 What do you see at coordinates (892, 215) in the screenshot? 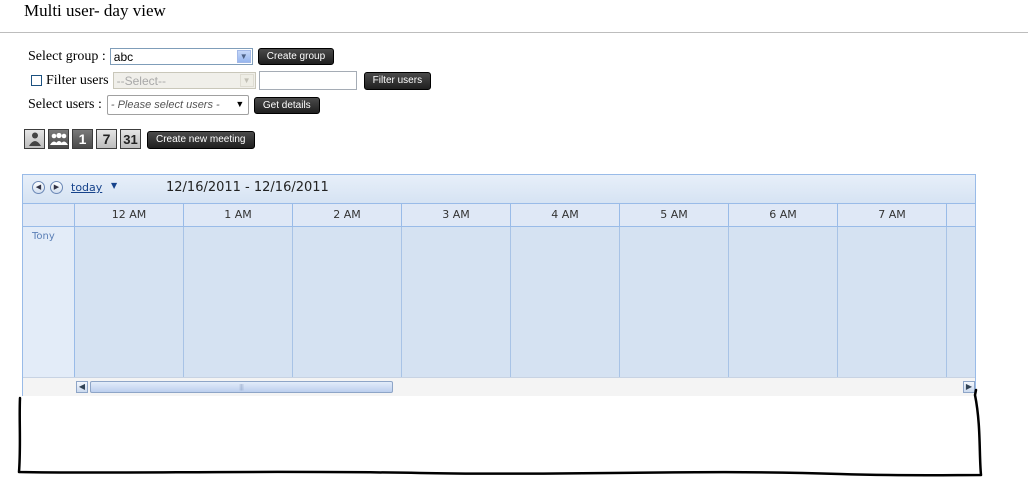
I see `hour-header-cell: 7 AM` at bounding box center [892, 215].